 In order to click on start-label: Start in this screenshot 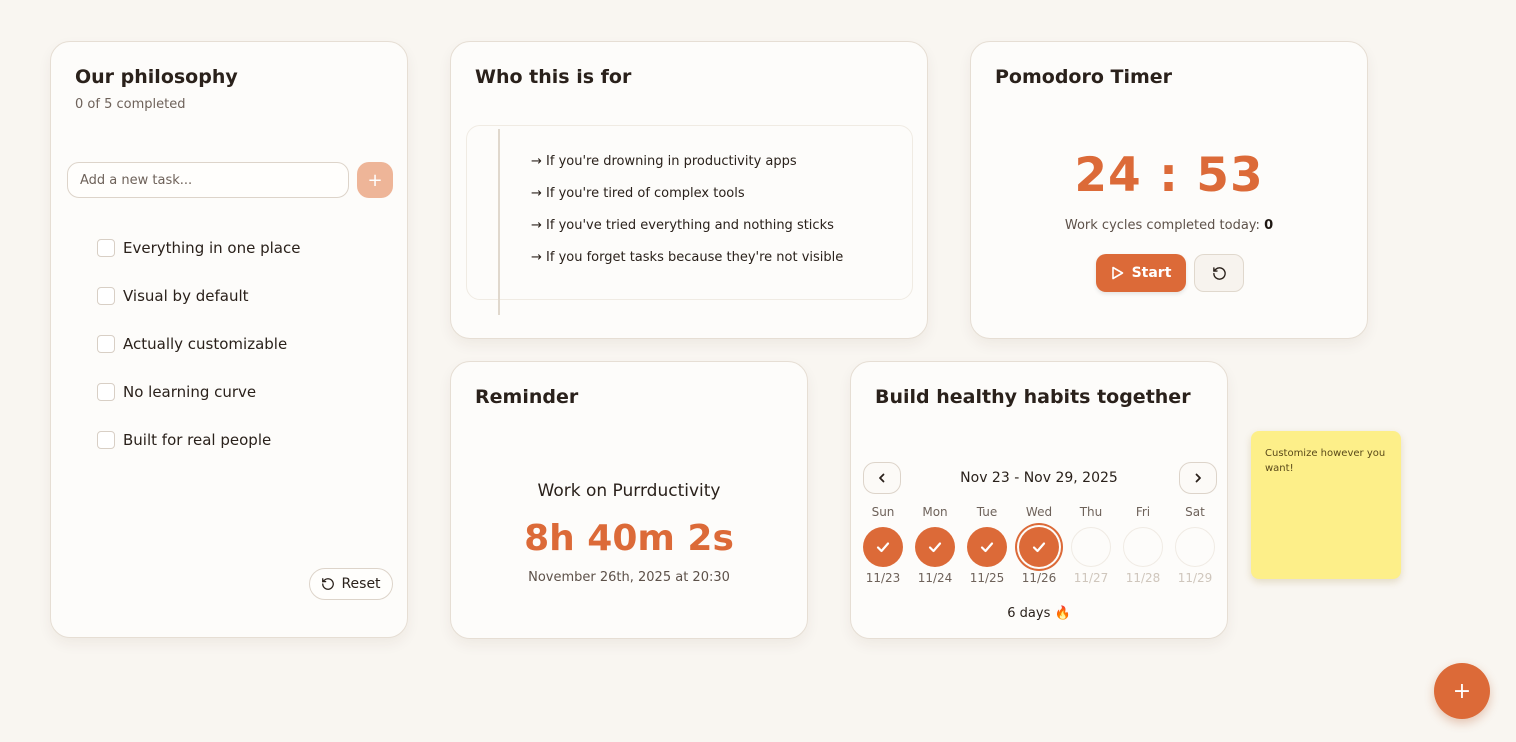, I will do `click(1151, 273)`.